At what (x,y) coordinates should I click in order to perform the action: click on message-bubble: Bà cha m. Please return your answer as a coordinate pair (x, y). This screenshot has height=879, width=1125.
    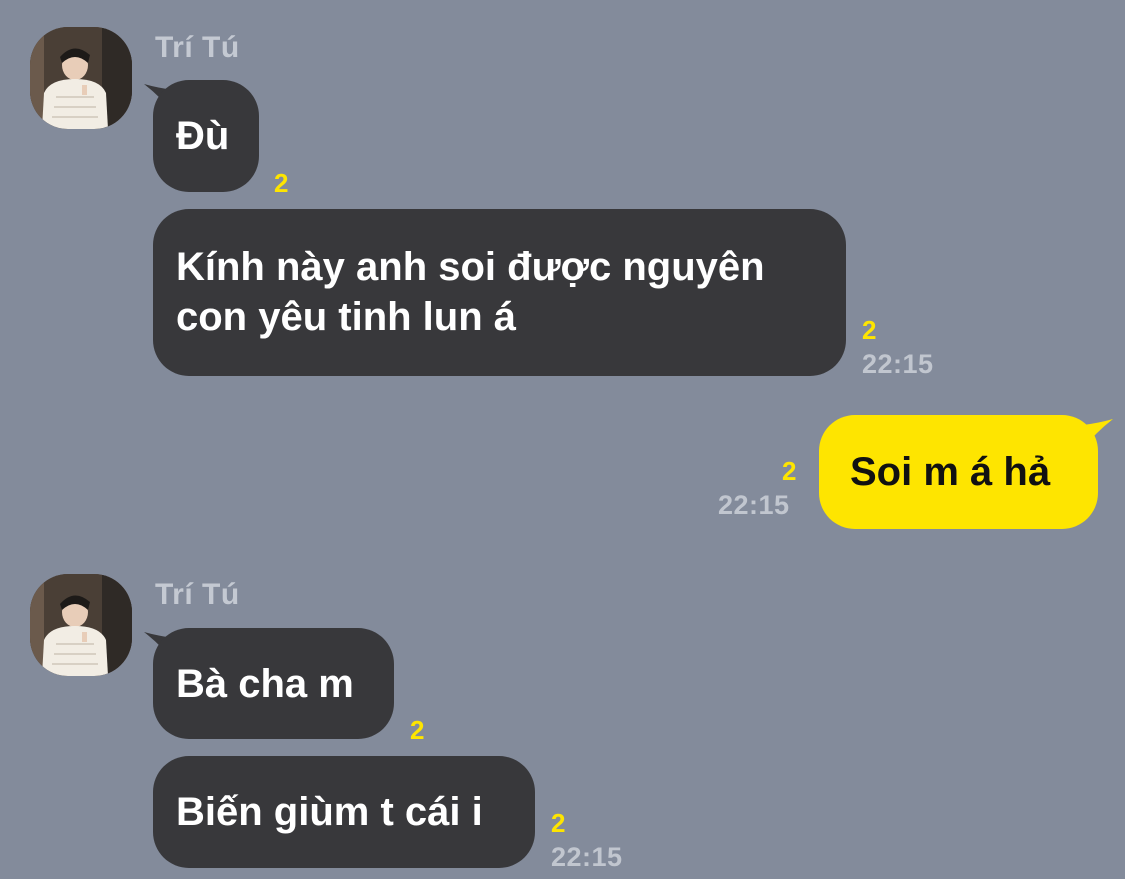
    Looking at the image, I should click on (273, 683).